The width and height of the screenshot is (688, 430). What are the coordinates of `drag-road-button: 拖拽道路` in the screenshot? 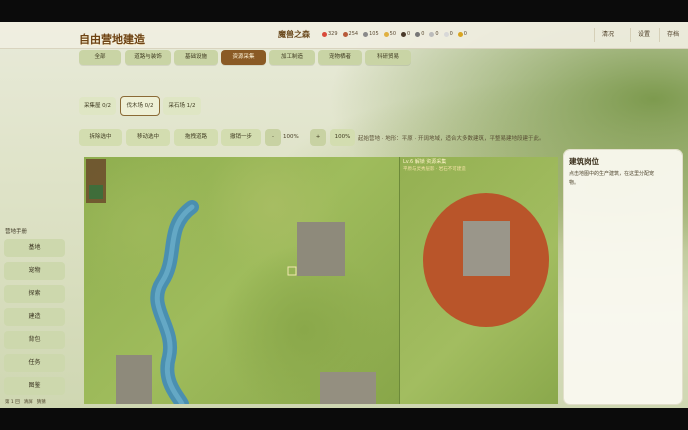 It's located at (196, 137).